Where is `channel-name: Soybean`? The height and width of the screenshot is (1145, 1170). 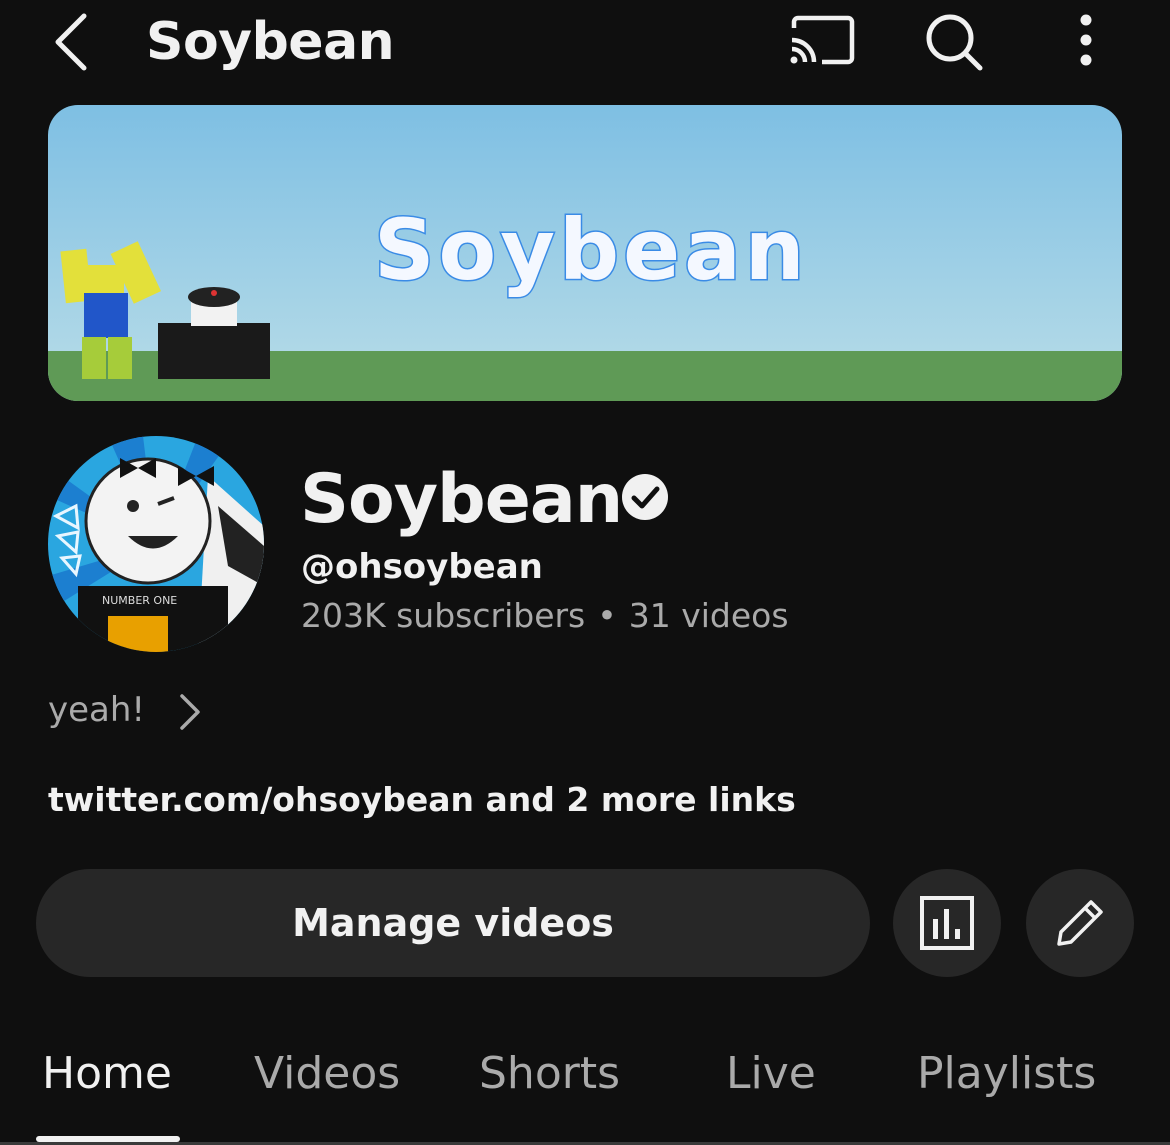 channel-name: Soybean is located at coordinates (461, 499).